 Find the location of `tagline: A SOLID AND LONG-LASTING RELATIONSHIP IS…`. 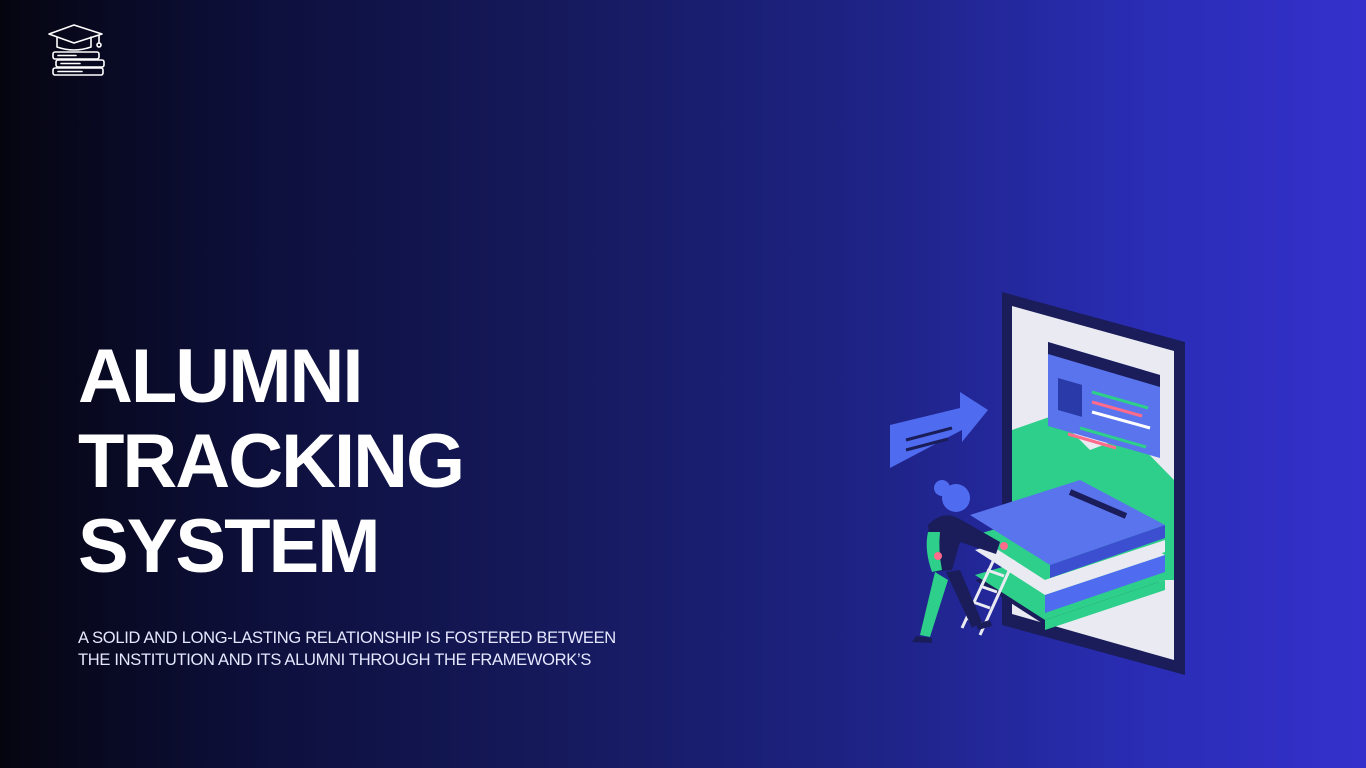

tagline: A SOLID AND LONG-LASTING RELATIONSHIP IS… is located at coordinates (398, 649).